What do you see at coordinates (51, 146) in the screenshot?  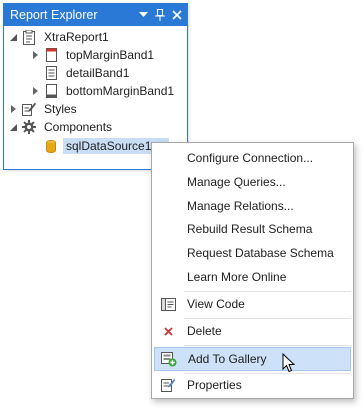 I see `database-icon` at bounding box center [51, 146].